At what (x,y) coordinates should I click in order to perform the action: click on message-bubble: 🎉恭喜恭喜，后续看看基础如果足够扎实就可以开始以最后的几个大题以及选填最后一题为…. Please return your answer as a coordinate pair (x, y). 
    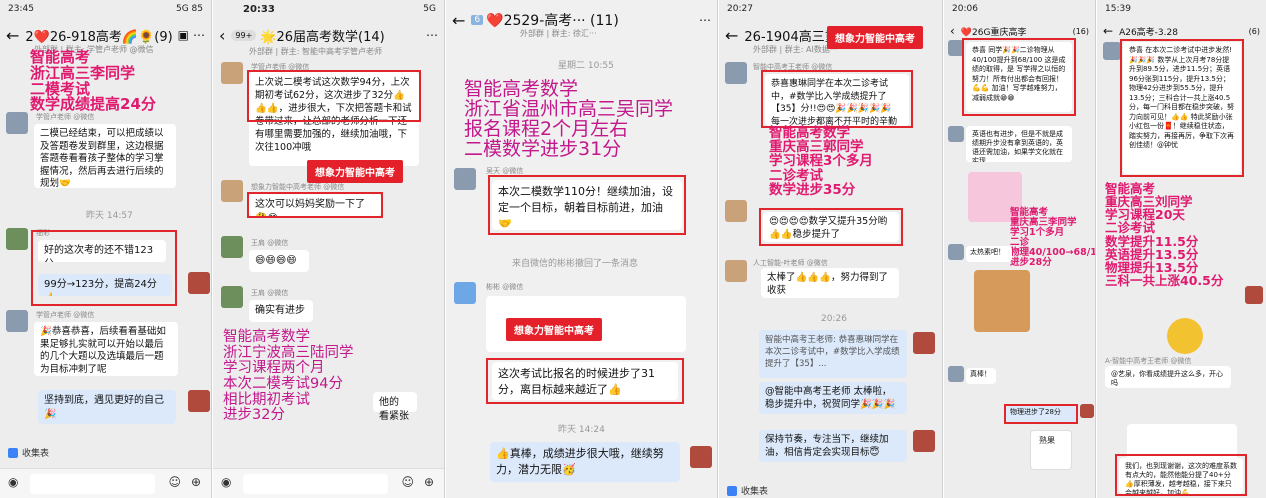
    Looking at the image, I should click on (106, 349).